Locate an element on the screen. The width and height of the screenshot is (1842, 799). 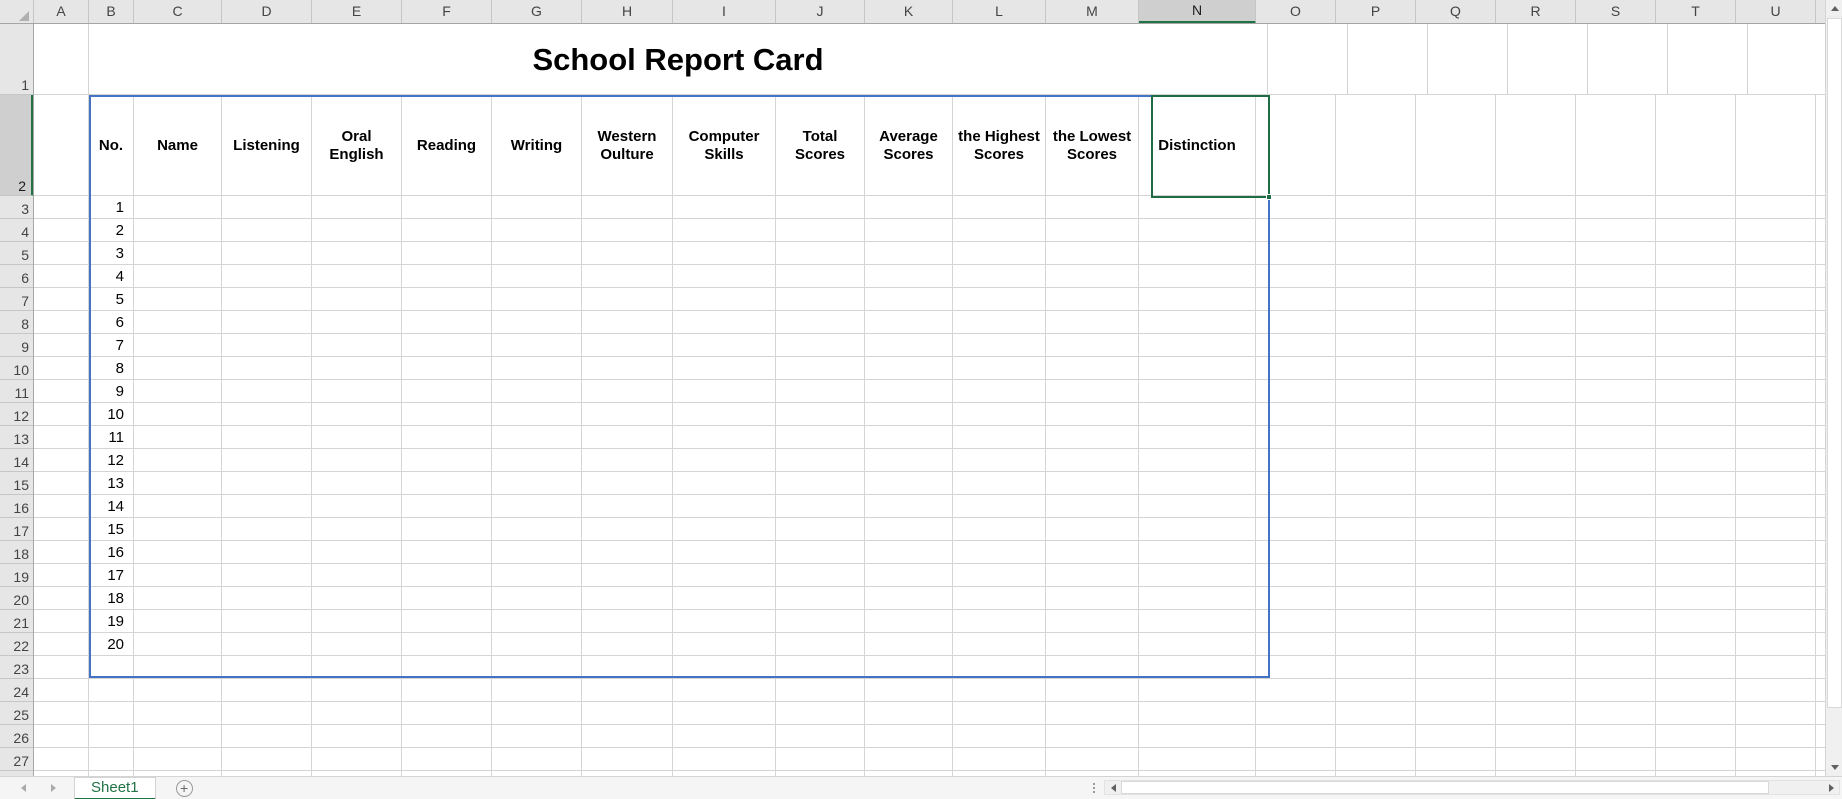
cell-no-18: 18 is located at coordinates (111, 598).